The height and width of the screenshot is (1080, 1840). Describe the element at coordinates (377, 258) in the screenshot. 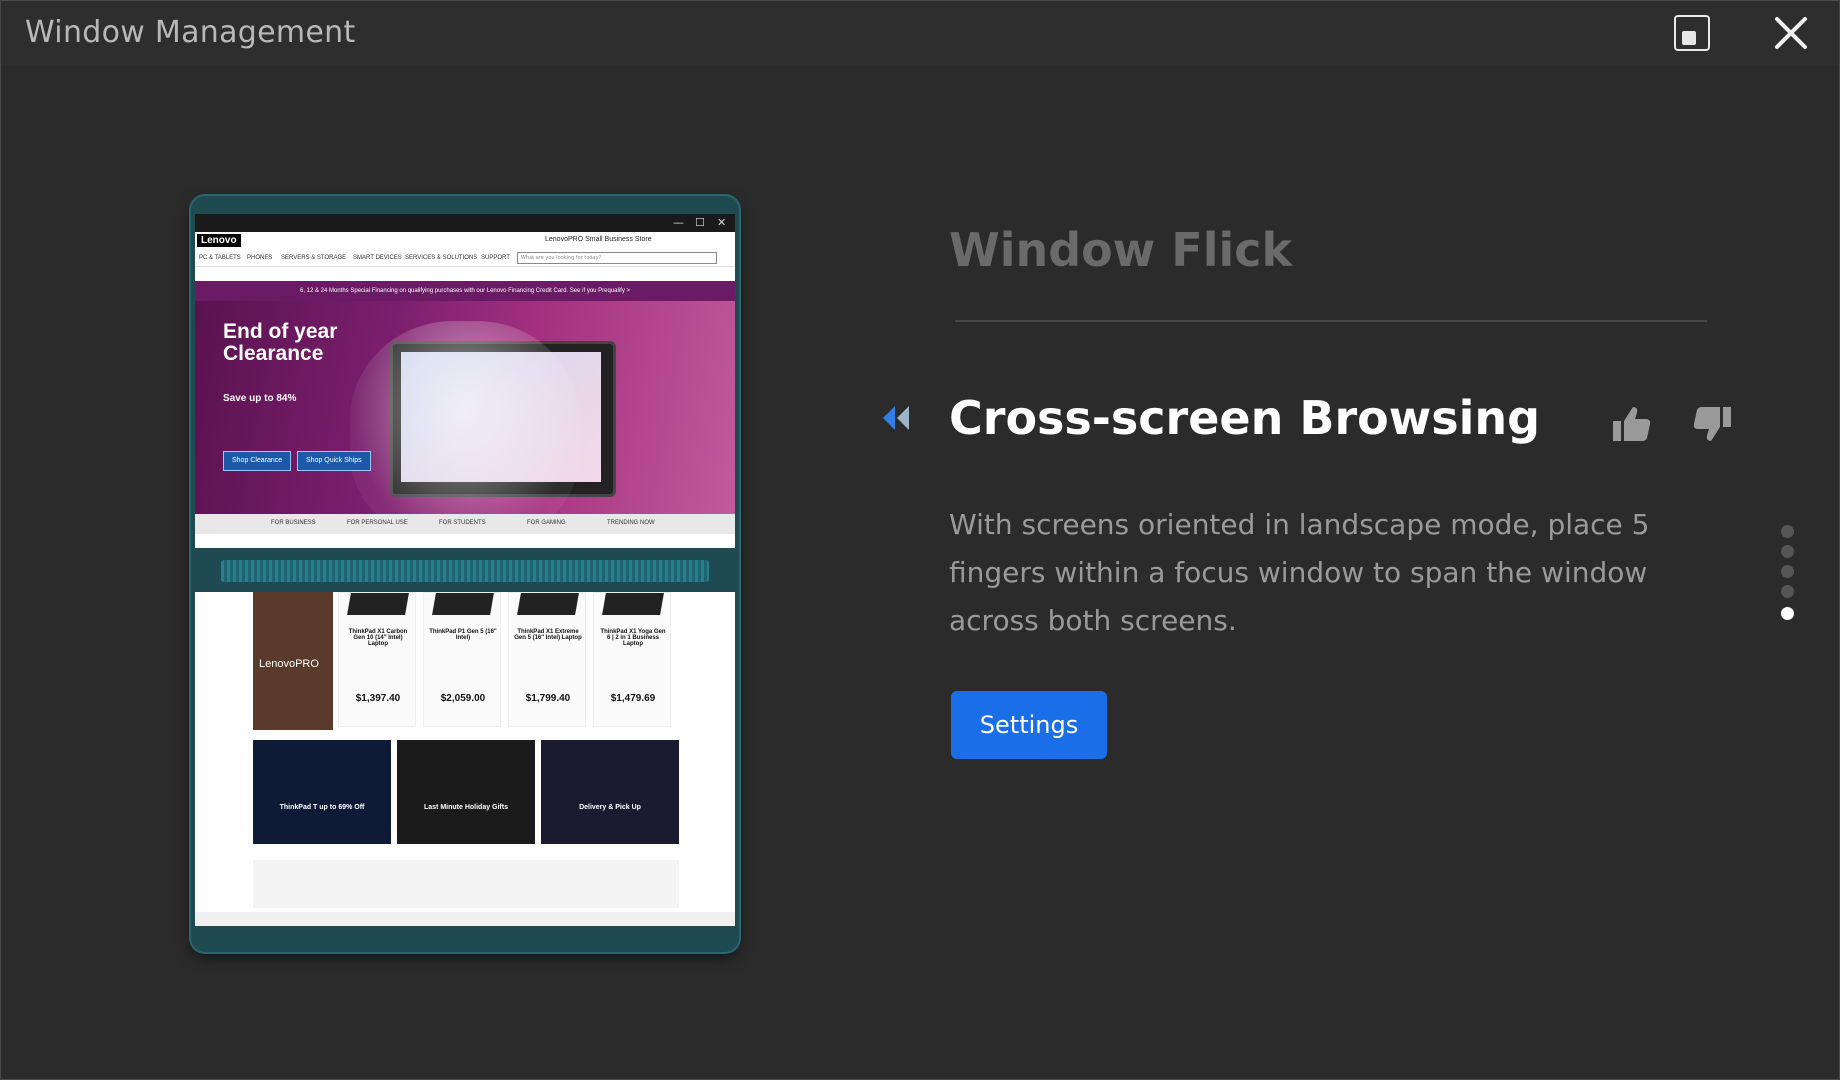

I see `nav-item: SMART DEVICES` at that location.